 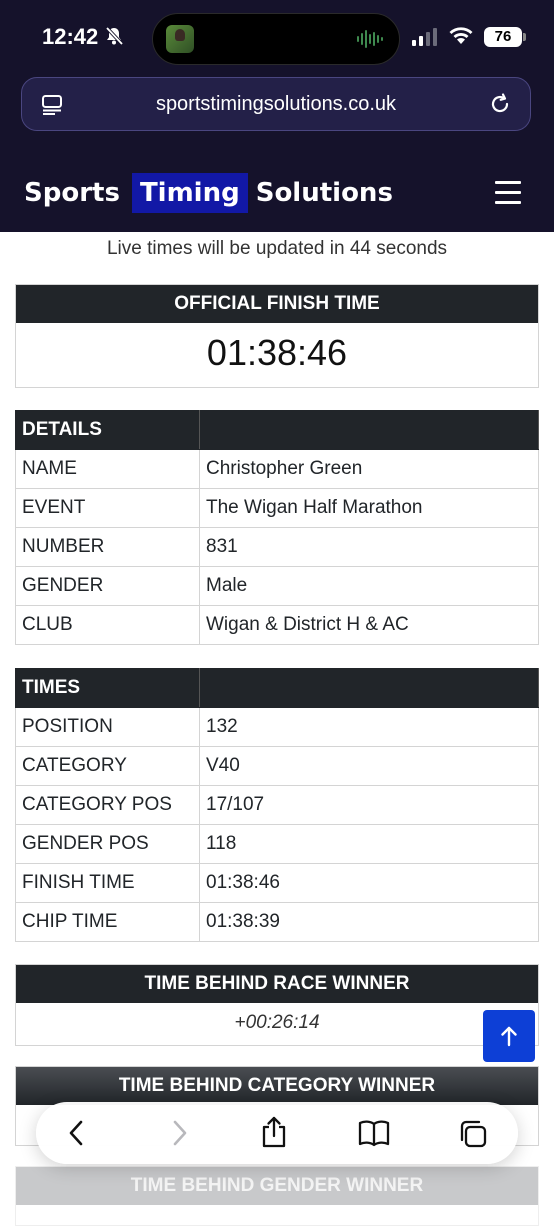 I want to click on table-row: CLUB Wigan & District H & AC, so click(x=277, y=625).